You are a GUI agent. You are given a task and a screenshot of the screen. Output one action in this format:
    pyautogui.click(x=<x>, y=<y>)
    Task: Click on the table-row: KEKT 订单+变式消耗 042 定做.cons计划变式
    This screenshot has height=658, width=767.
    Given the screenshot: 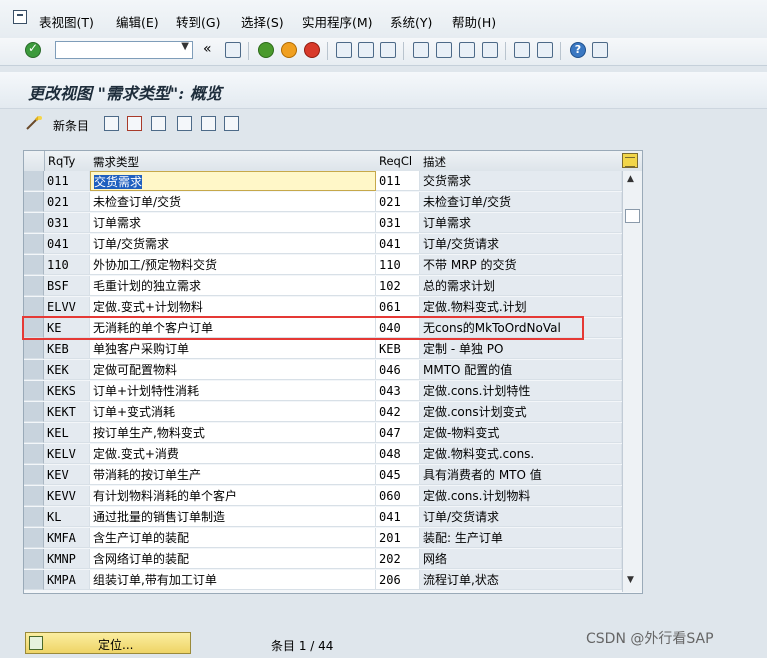 What is the action you would take?
    pyautogui.click(x=323, y=412)
    